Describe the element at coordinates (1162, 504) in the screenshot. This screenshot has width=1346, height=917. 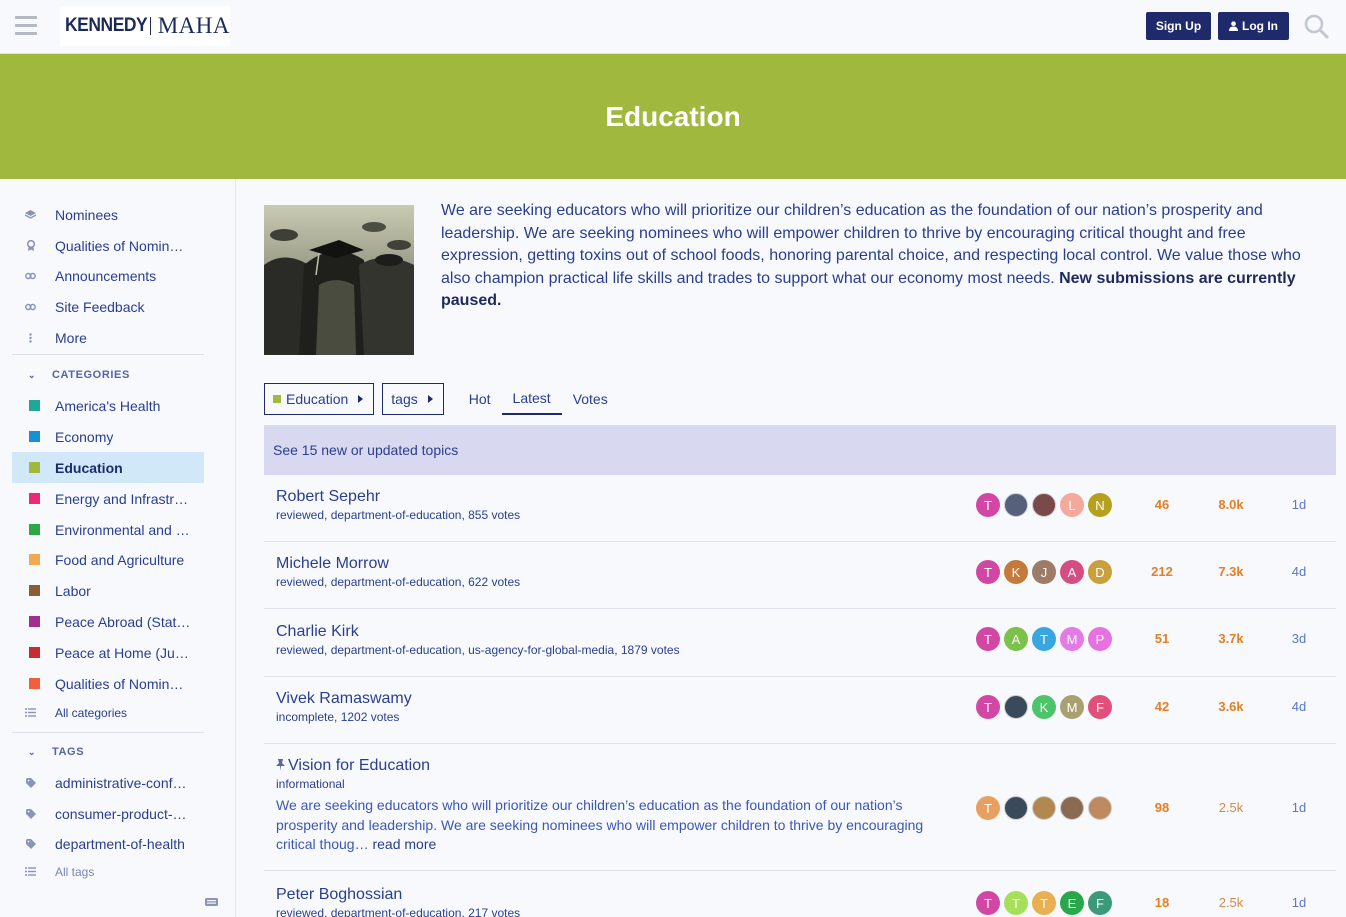
I see `topic-replies: 46` at that location.